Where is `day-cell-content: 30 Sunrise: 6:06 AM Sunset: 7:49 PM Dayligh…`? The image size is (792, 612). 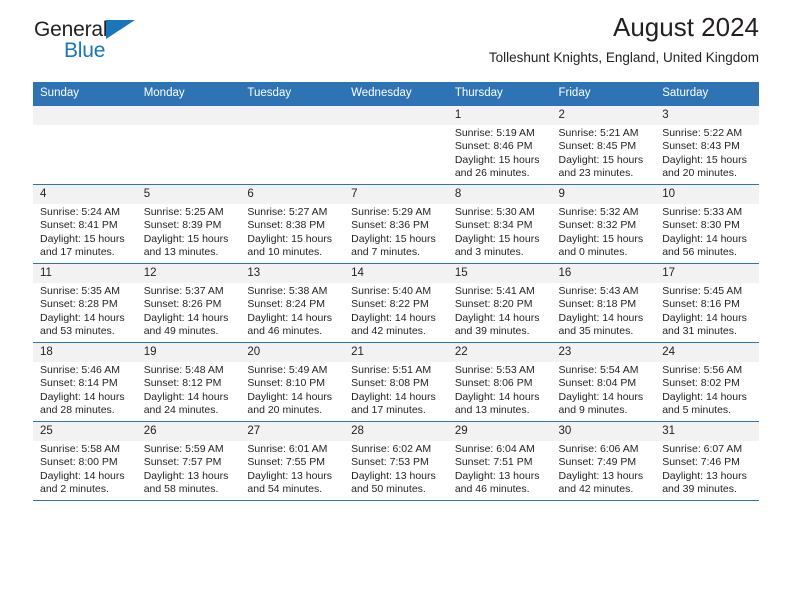
day-cell-content: 30 Sunrise: 6:06 AM Sunset: 7:49 PM Dayligh… is located at coordinates (603, 461).